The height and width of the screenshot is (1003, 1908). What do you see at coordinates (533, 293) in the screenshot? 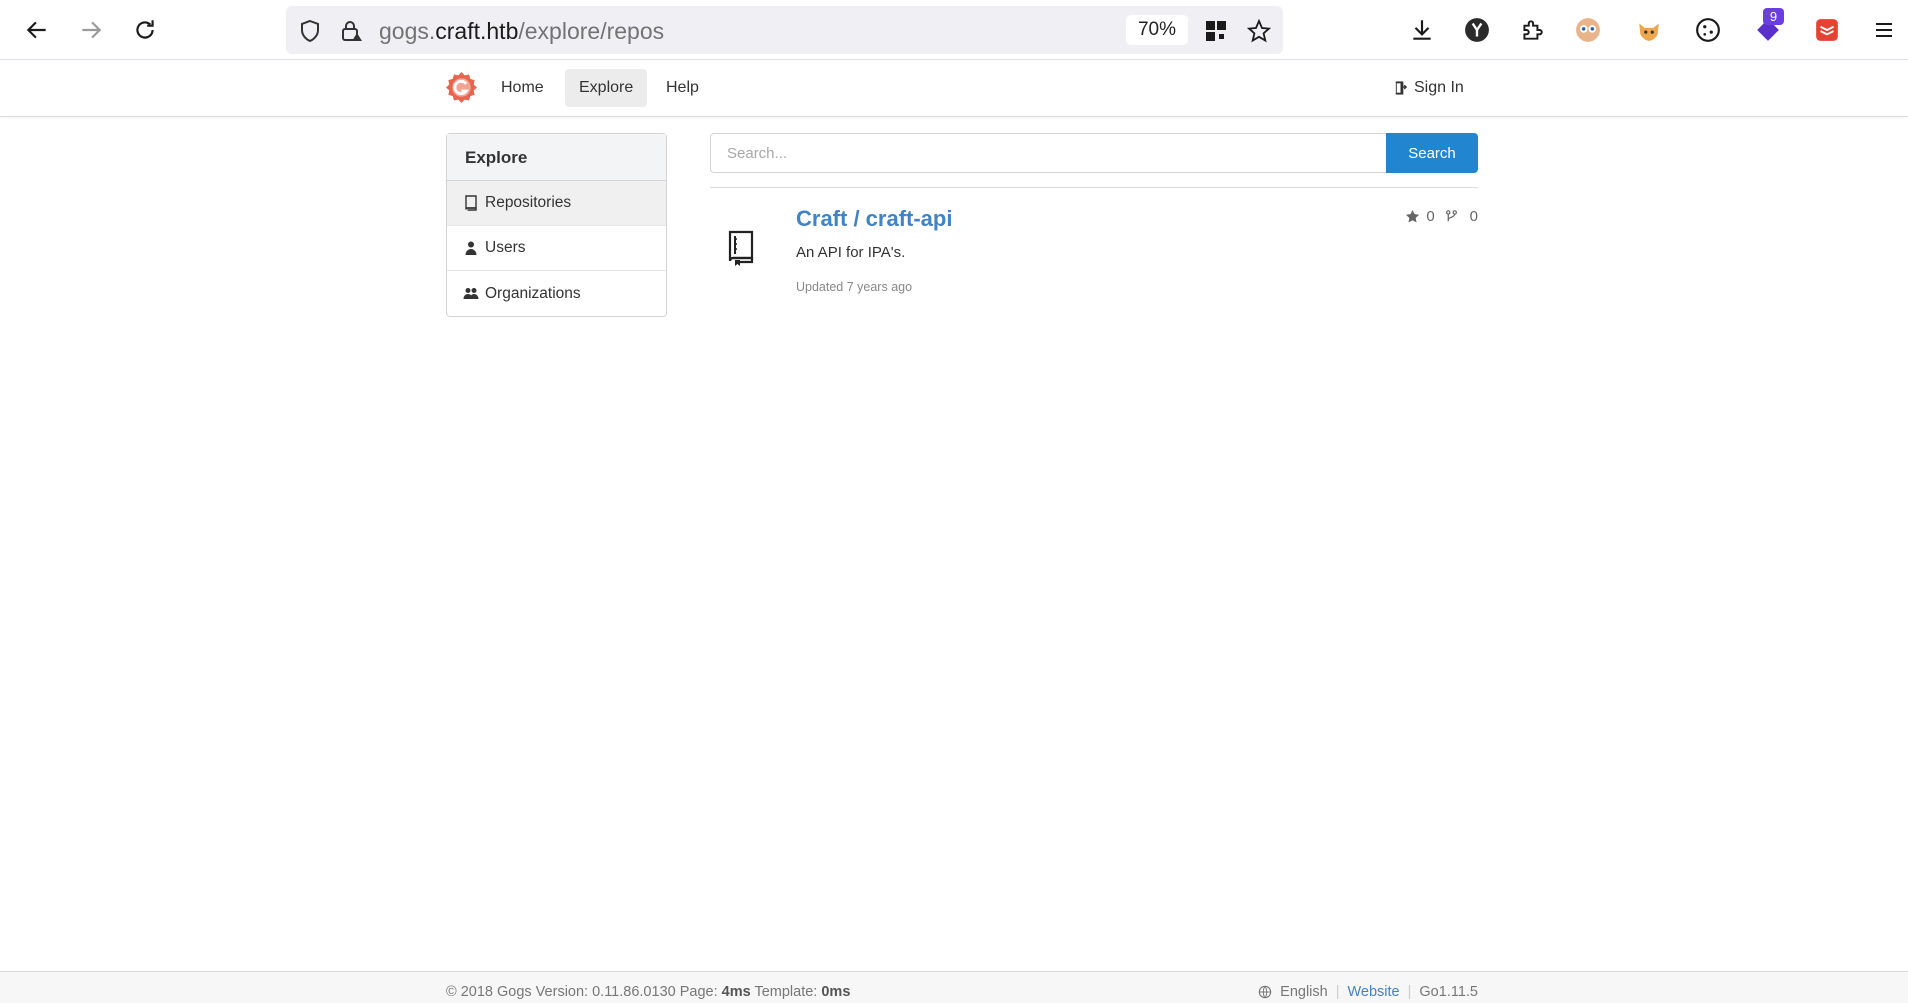
I see `sidebar-item-label: Organizations` at bounding box center [533, 293].